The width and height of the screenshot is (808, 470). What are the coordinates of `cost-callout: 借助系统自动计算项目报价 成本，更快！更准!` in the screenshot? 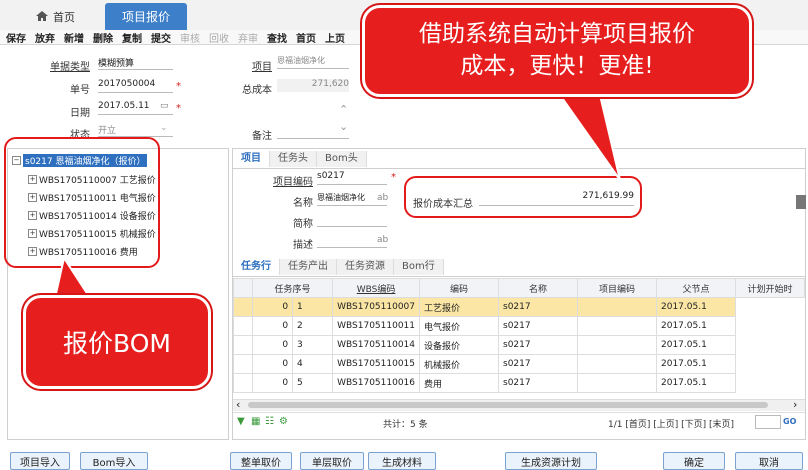 It's located at (557, 51).